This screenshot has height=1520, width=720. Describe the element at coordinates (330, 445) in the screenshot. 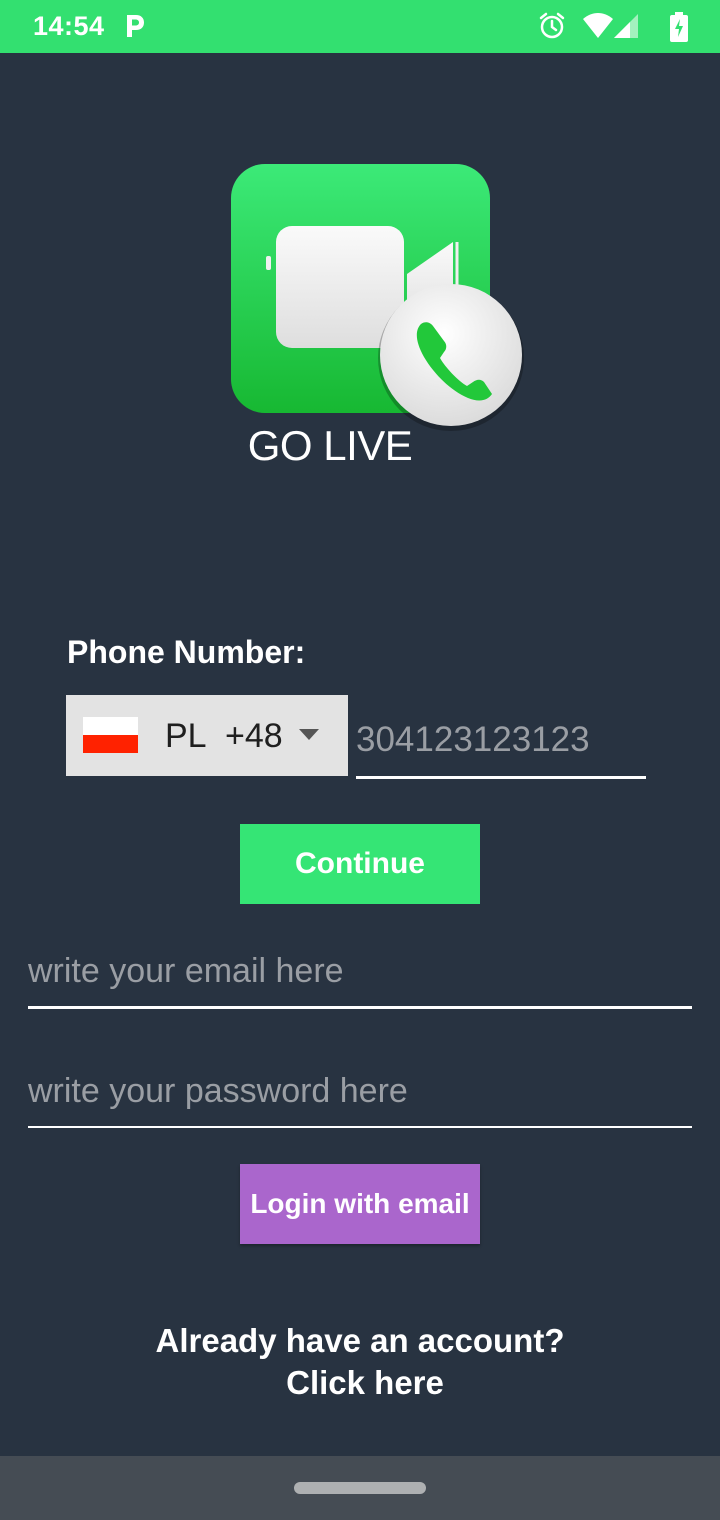

I see `app-title: GO LIVE` at that location.